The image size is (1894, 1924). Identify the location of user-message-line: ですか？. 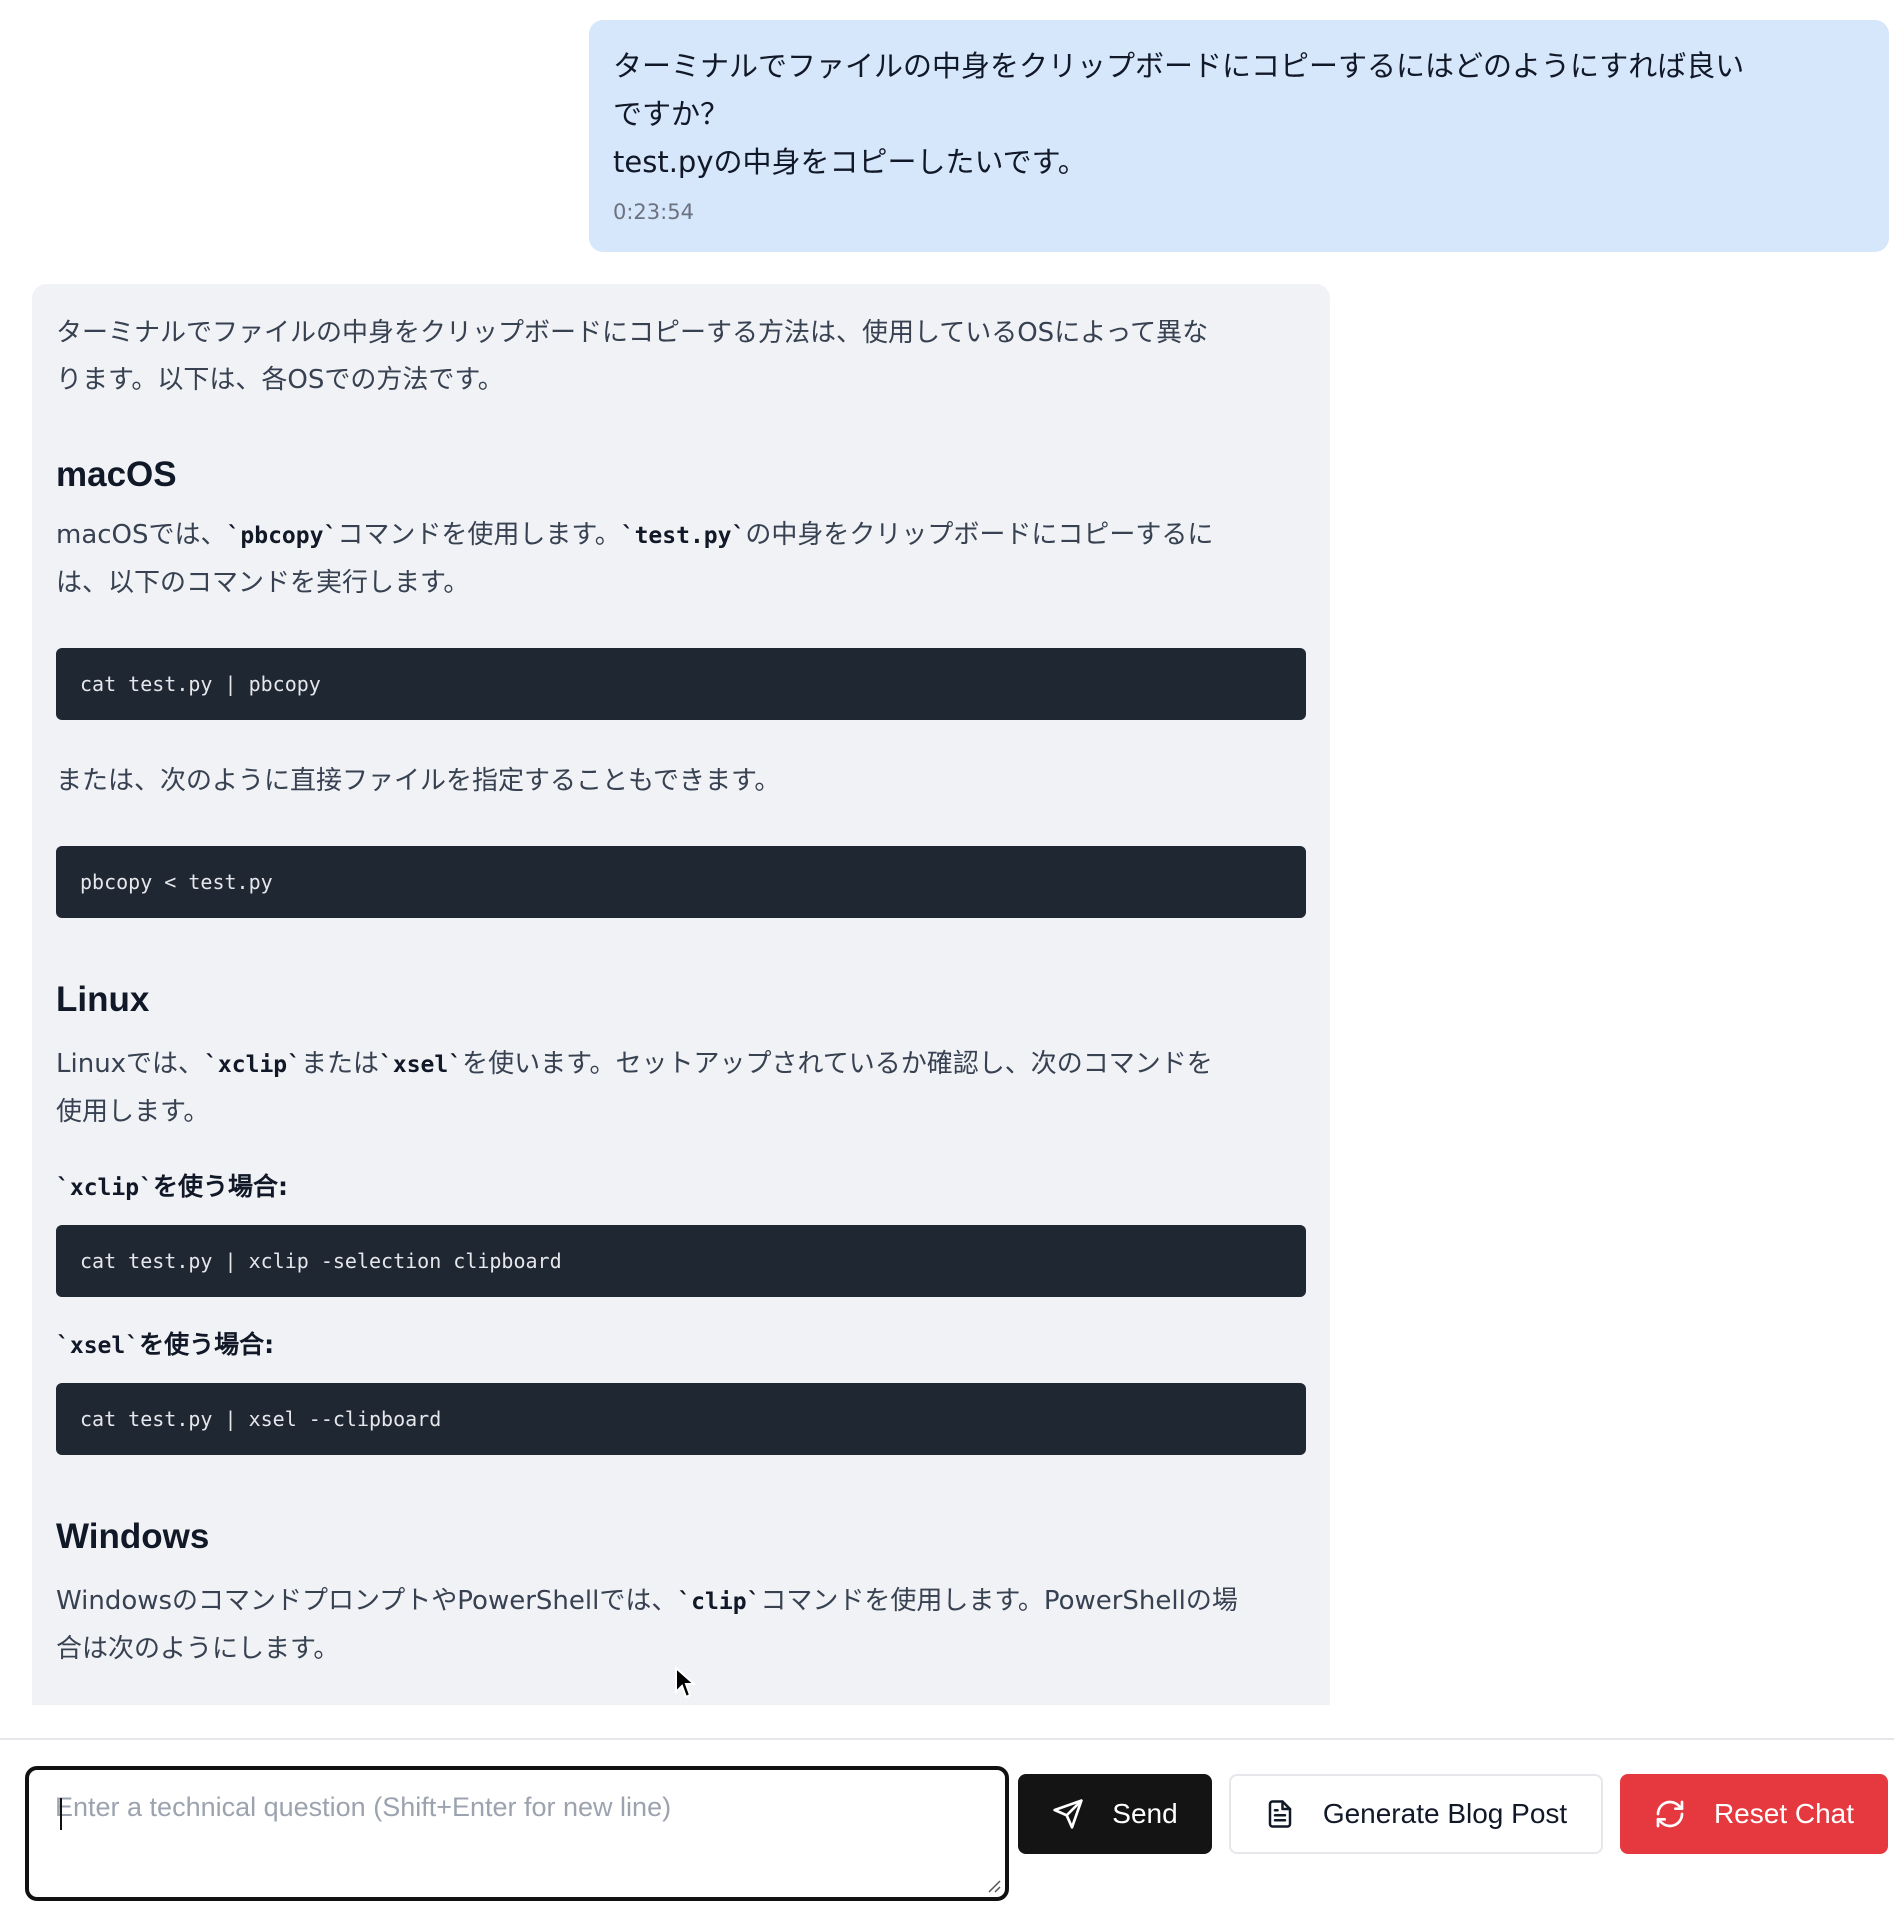
(671, 114).